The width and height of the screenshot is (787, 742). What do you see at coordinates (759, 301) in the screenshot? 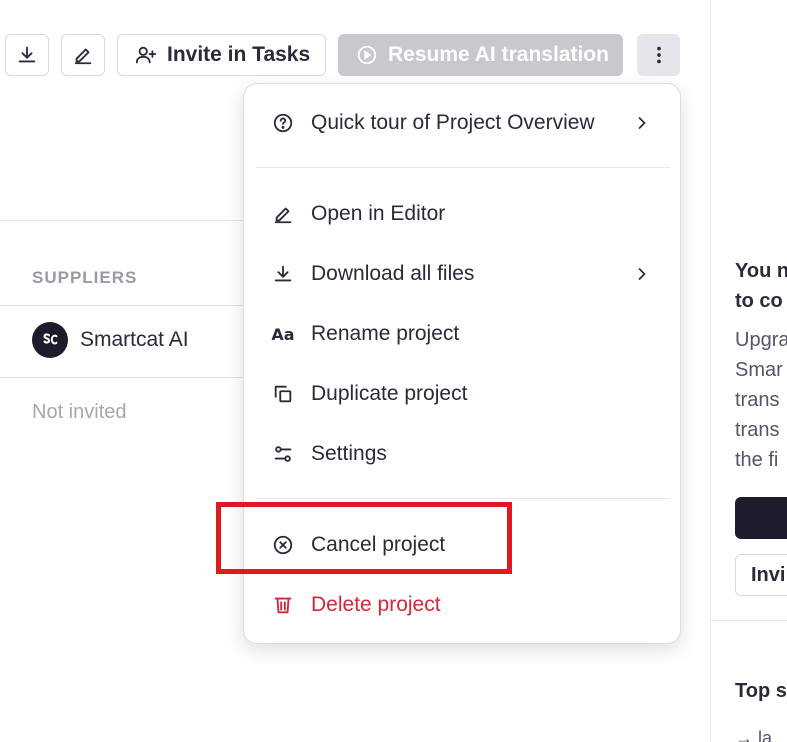
I see `upgrade-title-line: to co` at bounding box center [759, 301].